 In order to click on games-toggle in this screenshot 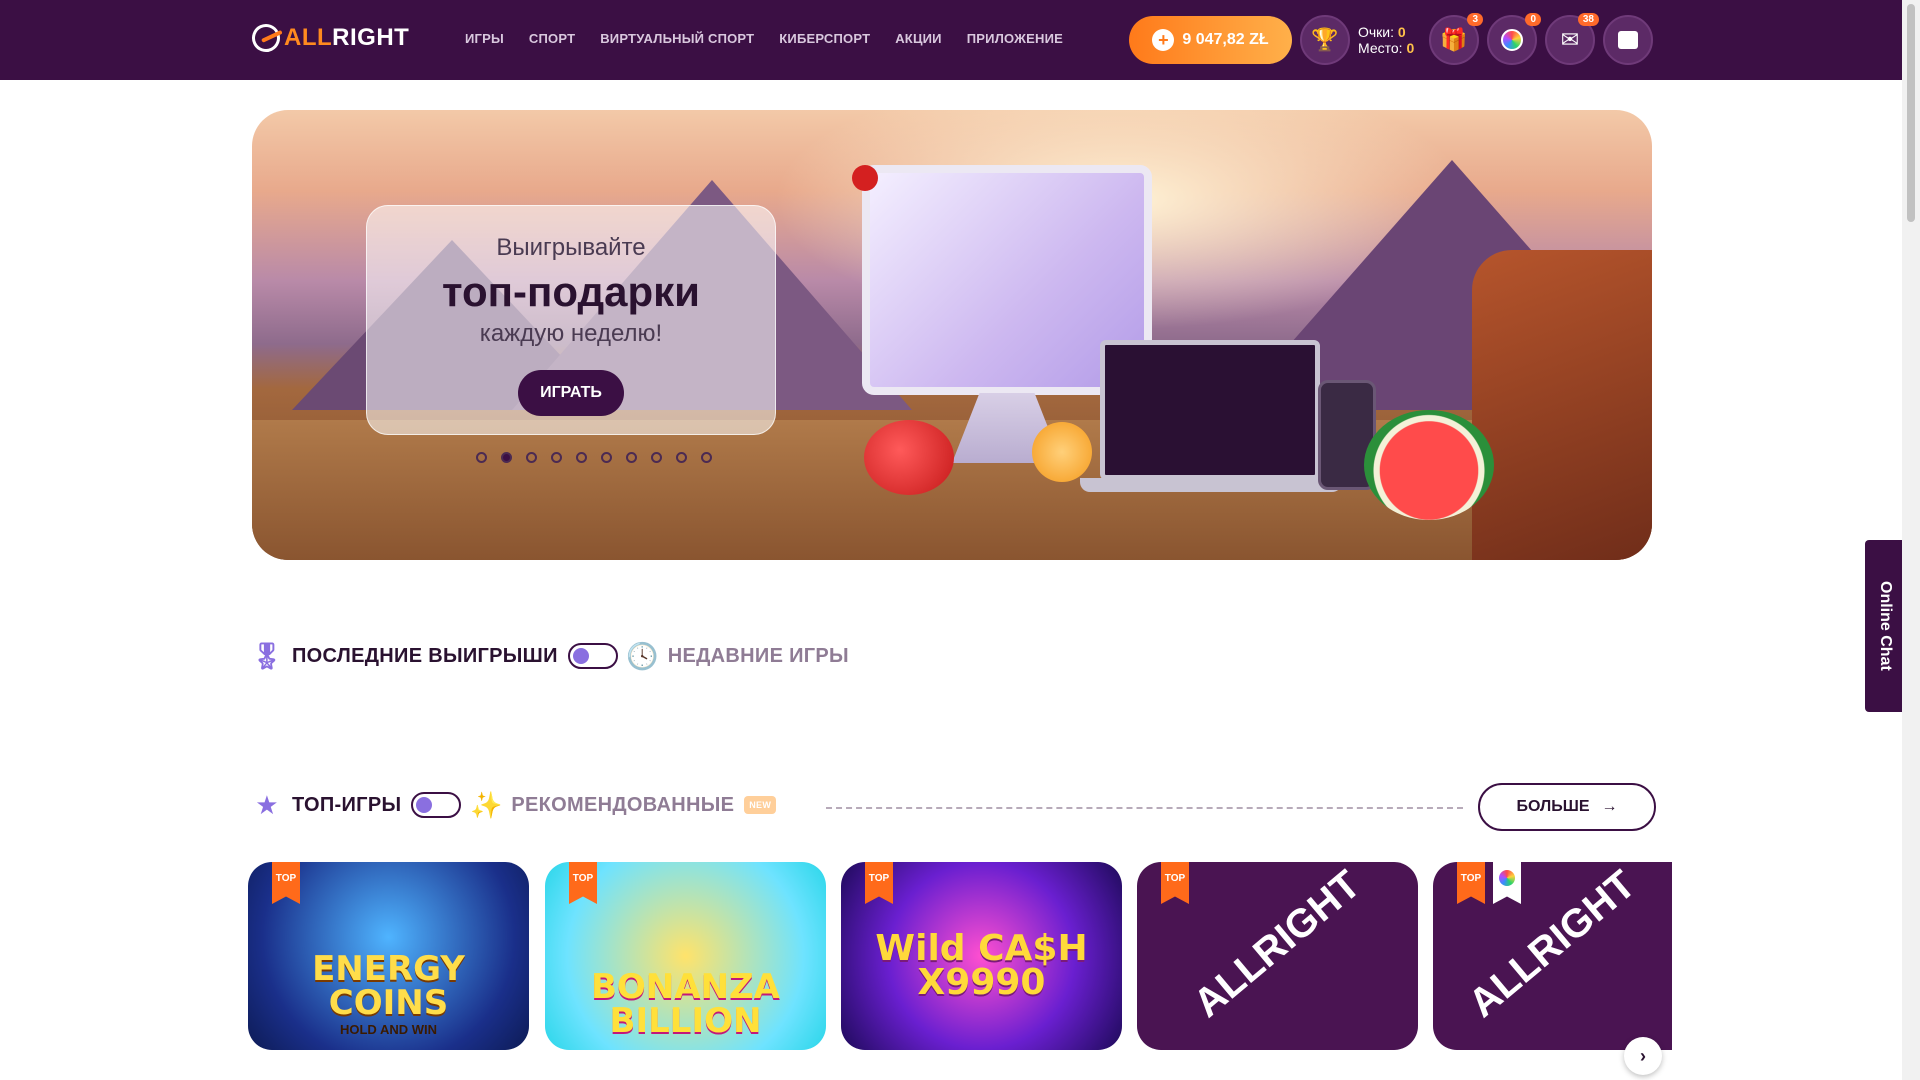, I will do `click(436, 805)`.